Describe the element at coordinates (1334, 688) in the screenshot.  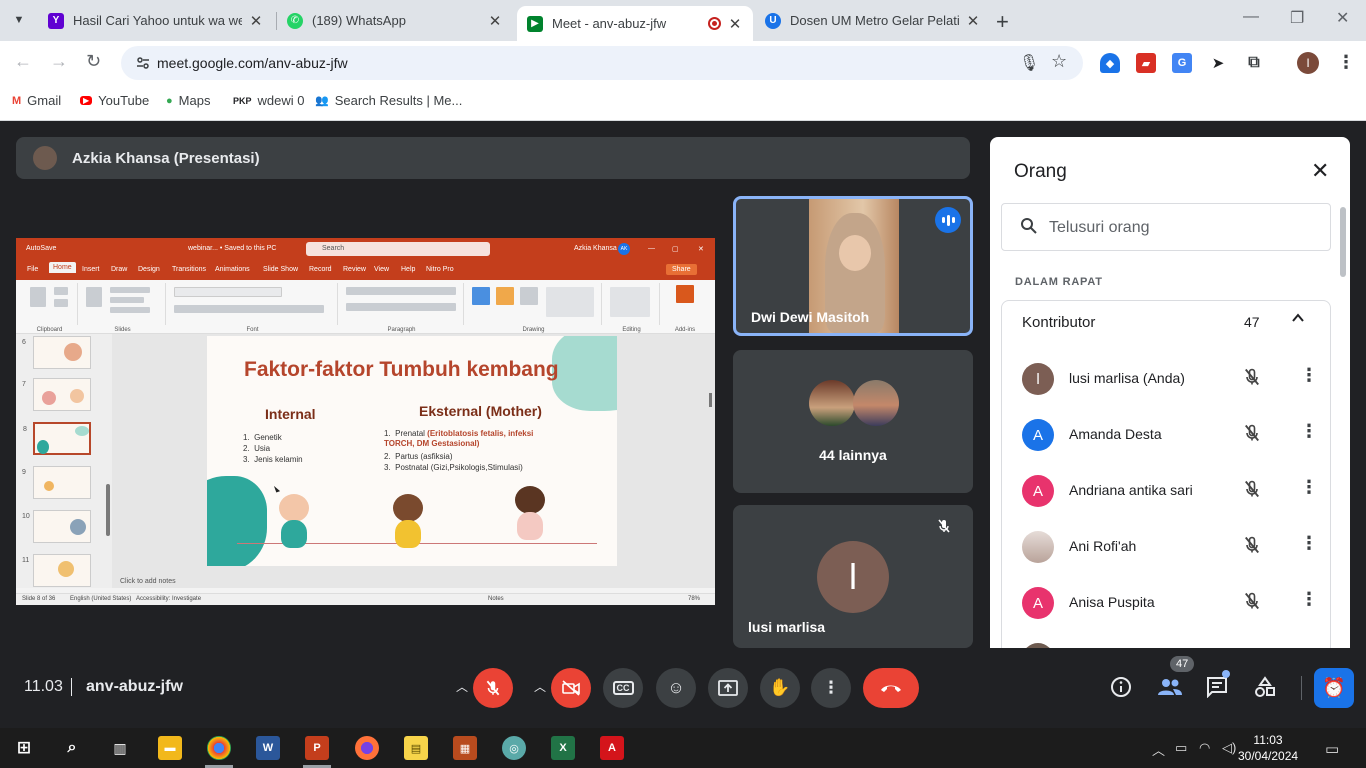
I see `host-controls-button: ⏰` at that location.